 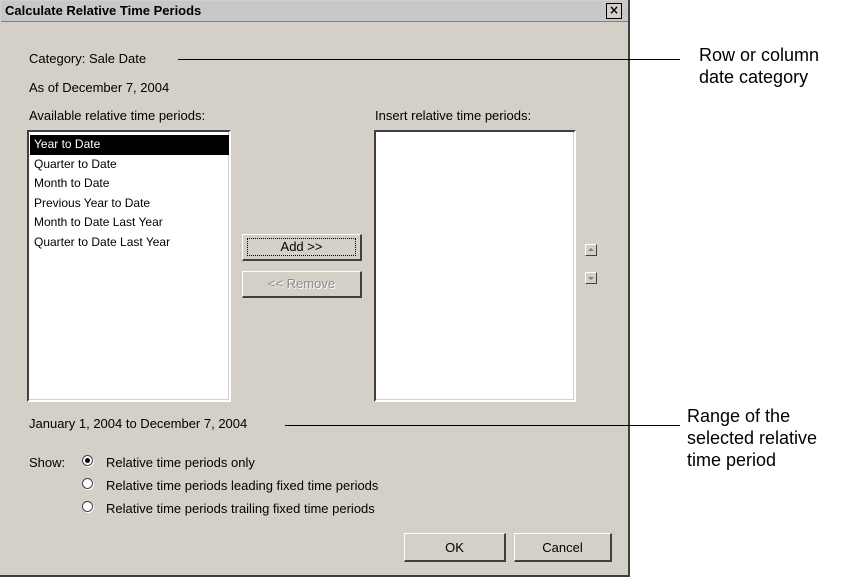 I want to click on add-button: Add >>, so click(x=302, y=247).